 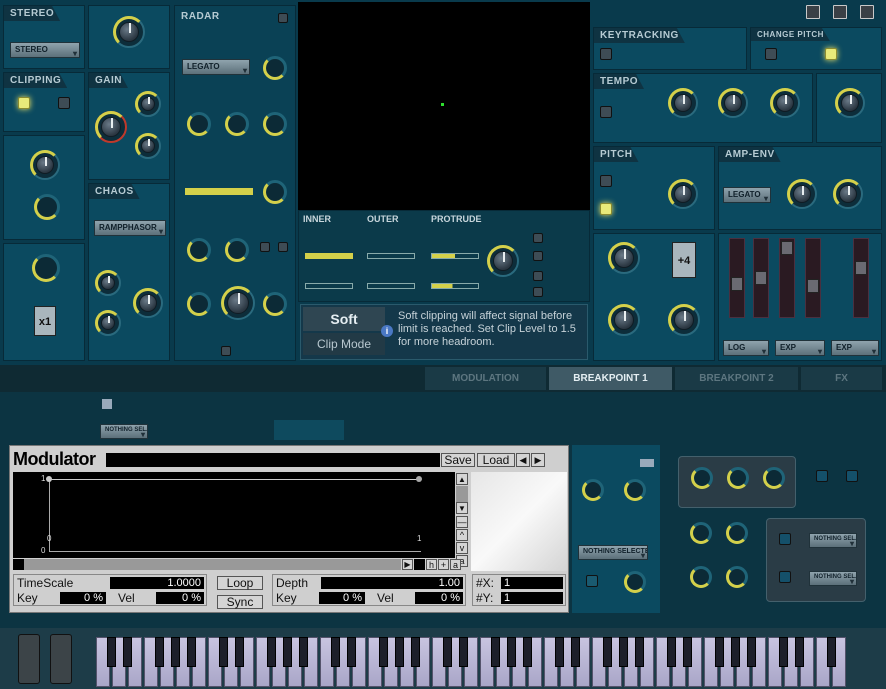 I want to click on radar-main-knob, so click(x=238, y=303).